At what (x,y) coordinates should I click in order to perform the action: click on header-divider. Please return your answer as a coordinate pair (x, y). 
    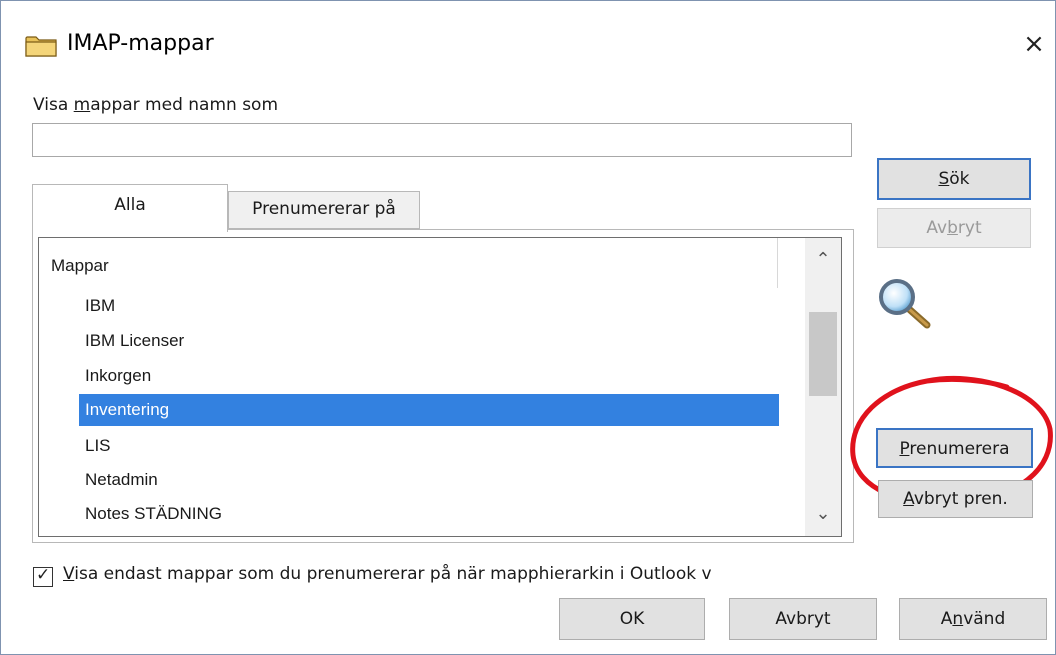
    Looking at the image, I should click on (777, 263).